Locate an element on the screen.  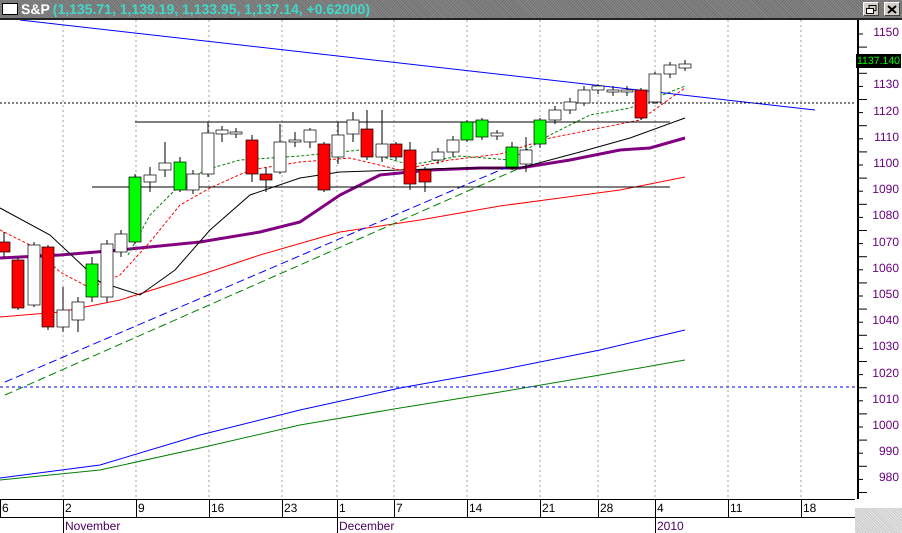
window-icon is located at coordinates (10, 9).